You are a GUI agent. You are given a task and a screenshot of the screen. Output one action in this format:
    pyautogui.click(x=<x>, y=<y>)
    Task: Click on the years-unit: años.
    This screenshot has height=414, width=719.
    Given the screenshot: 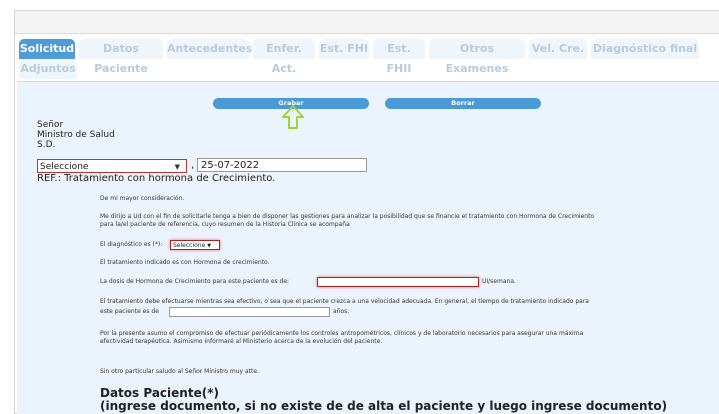 What is the action you would take?
    pyautogui.click(x=341, y=311)
    